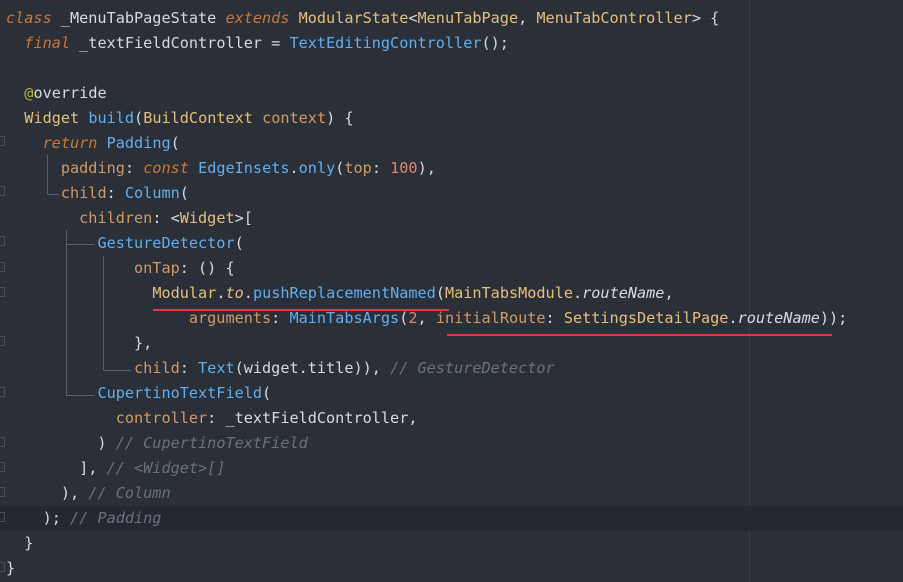 The width and height of the screenshot is (903, 582). I want to click on code-line, so click(451, 68).